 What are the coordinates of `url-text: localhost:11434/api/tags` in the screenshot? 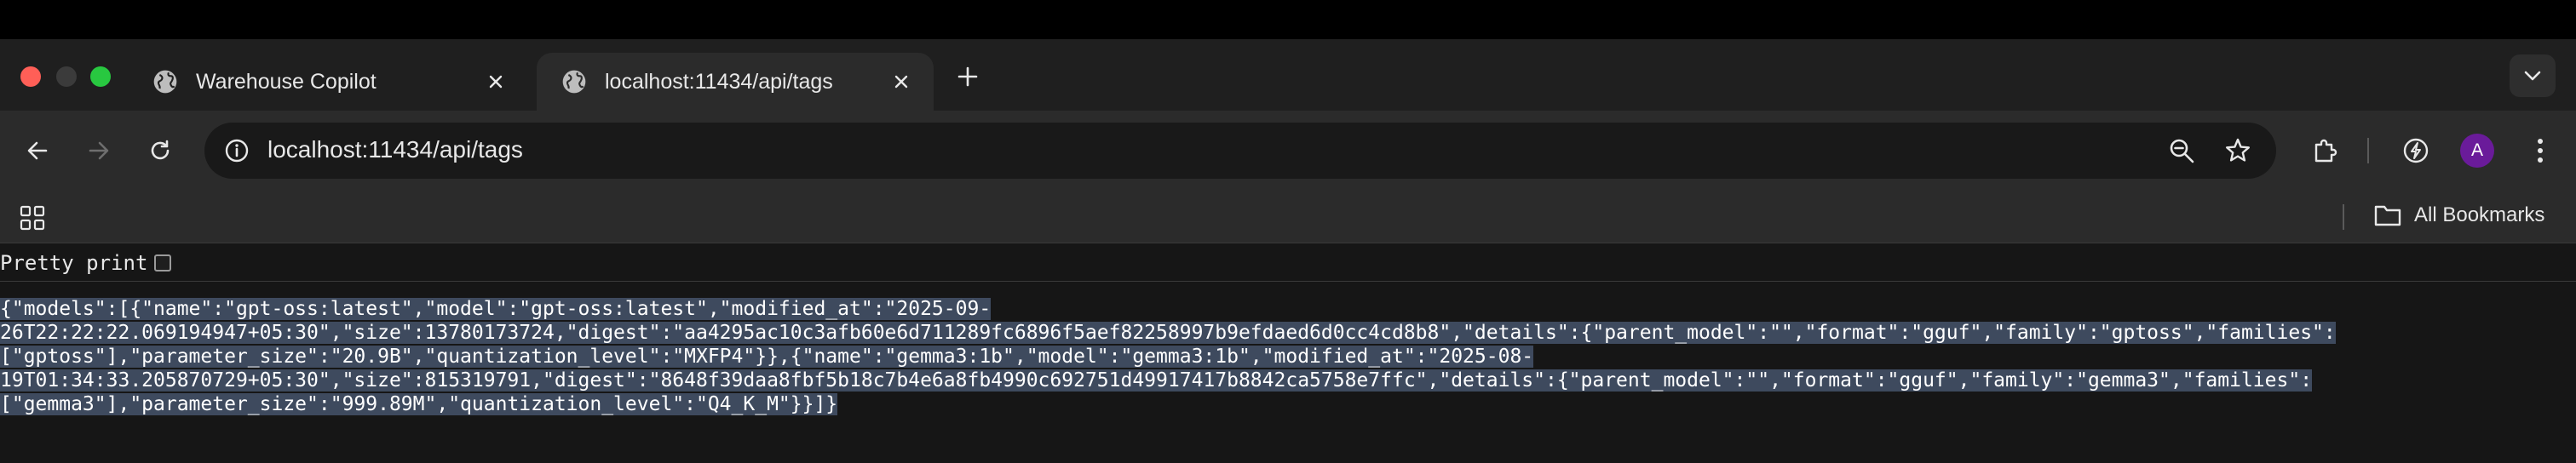 It's located at (395, 149).